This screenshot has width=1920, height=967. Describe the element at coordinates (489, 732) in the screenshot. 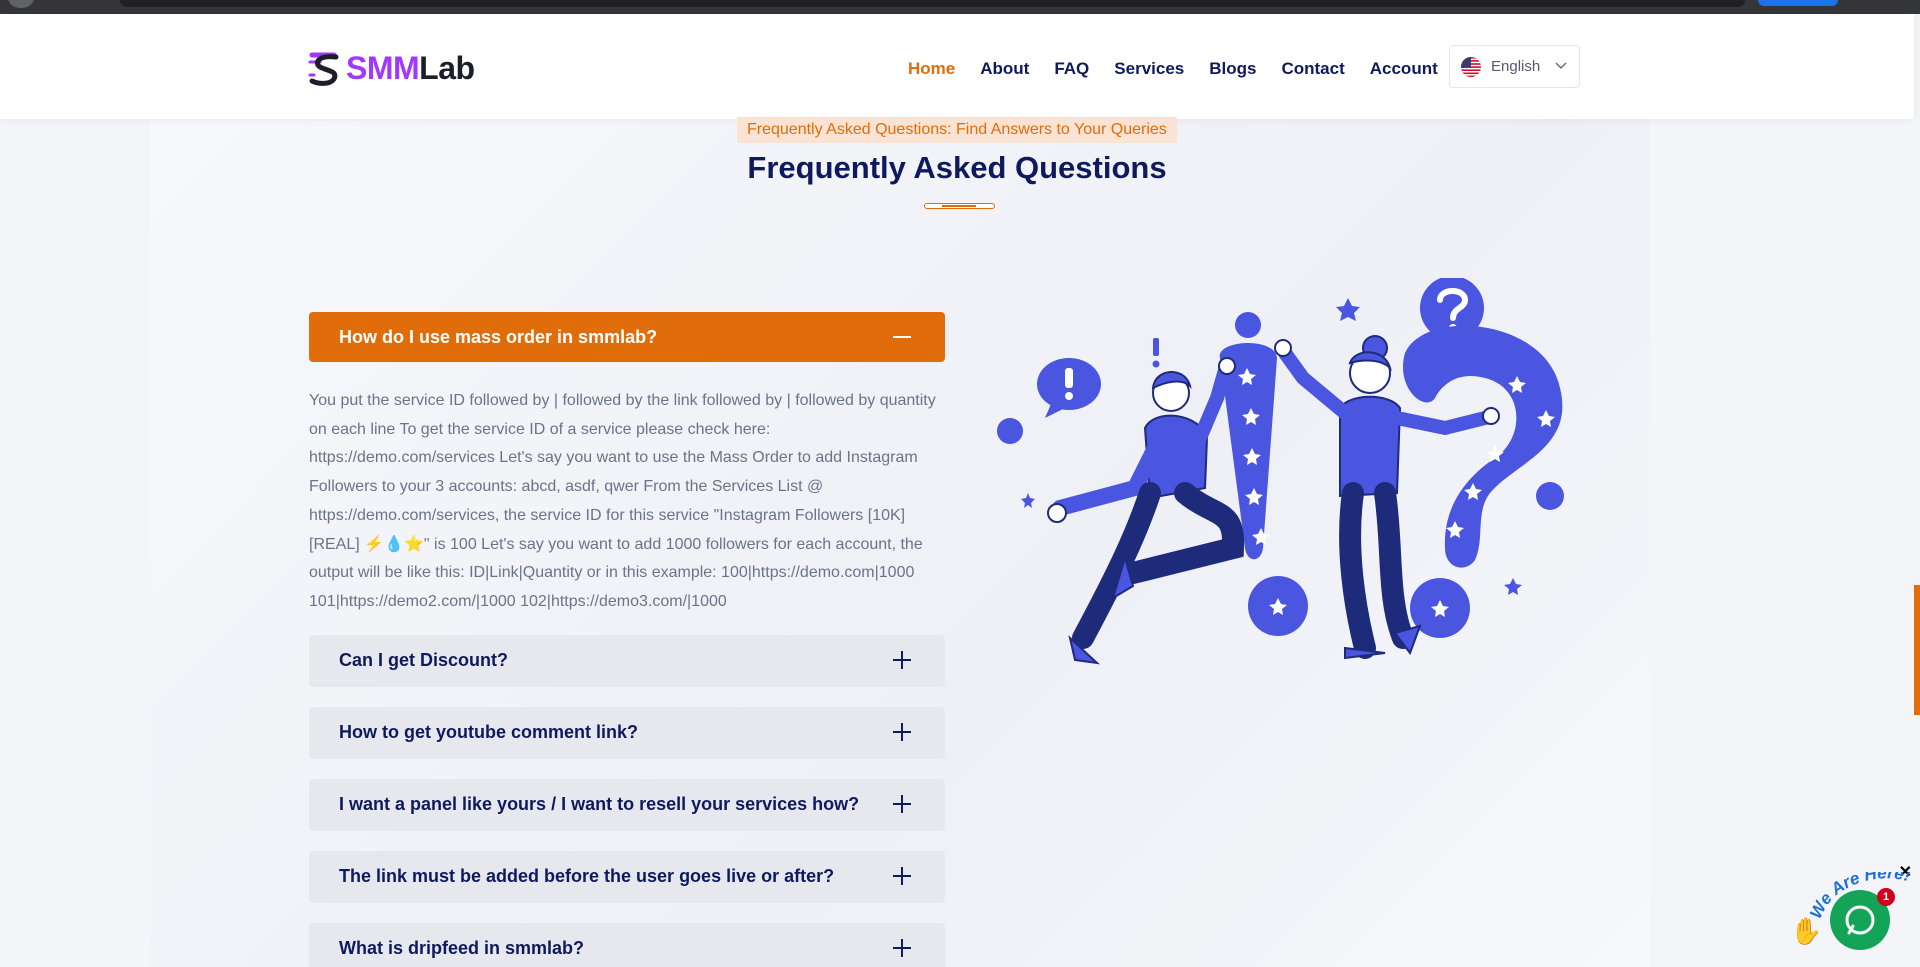

I see `faq-question: How to get youtube comment link?` at that location.